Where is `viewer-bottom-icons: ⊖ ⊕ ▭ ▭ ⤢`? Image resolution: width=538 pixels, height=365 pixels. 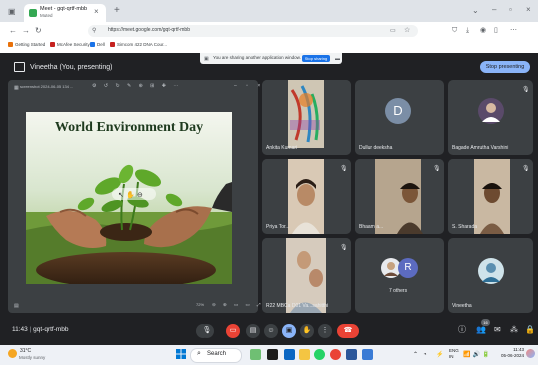 viewer-bottom-icons: ⊖ ⊕ ▭ ▭ ⤢ is located at coordinates (238, 305).